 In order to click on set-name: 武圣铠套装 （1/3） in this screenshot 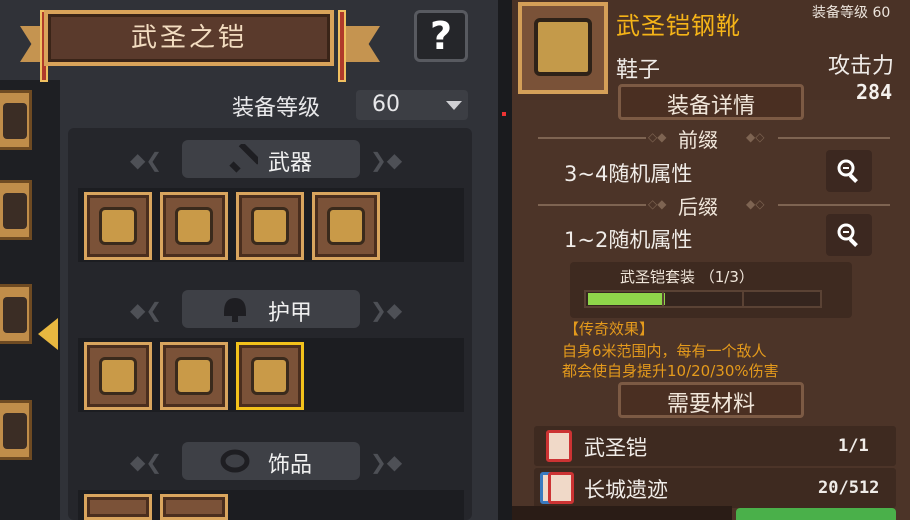, I will do `click(687, 277)`.